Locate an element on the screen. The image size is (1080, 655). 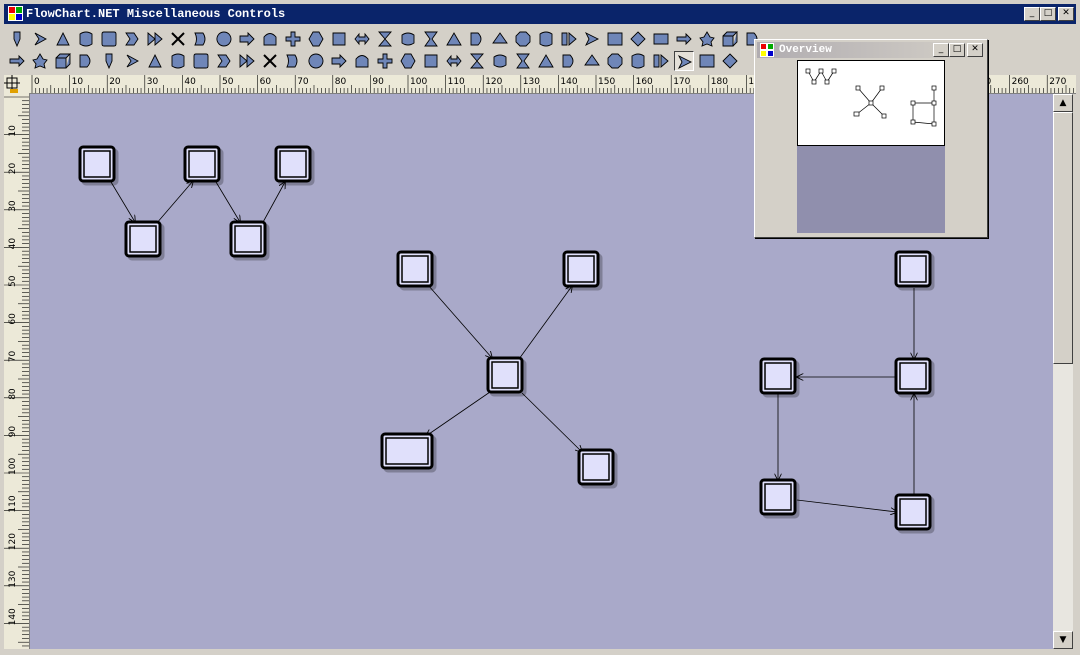
chevron-shape-tool-button is located at coordinates (63, 39).